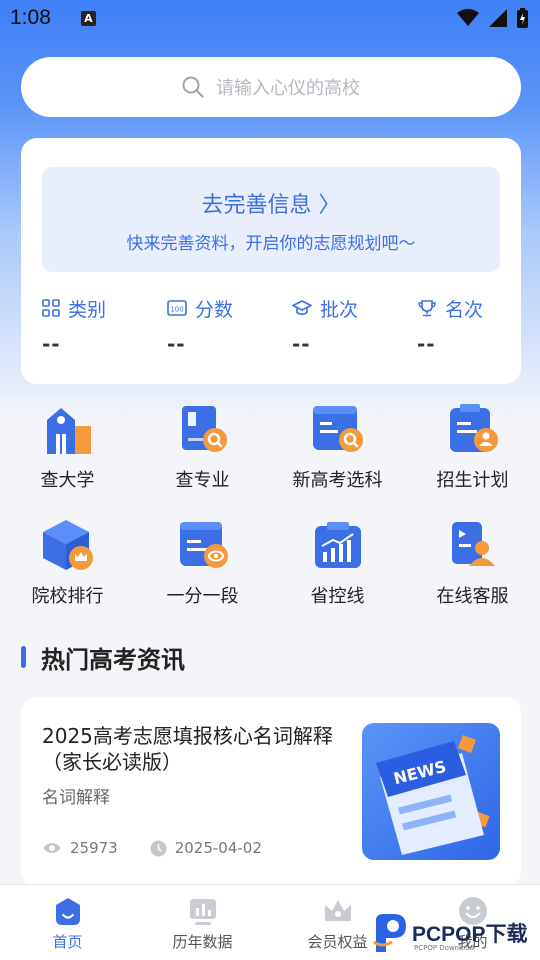  I want to click on complete-info-title: 去完善信息 〉, so click(271, 205).